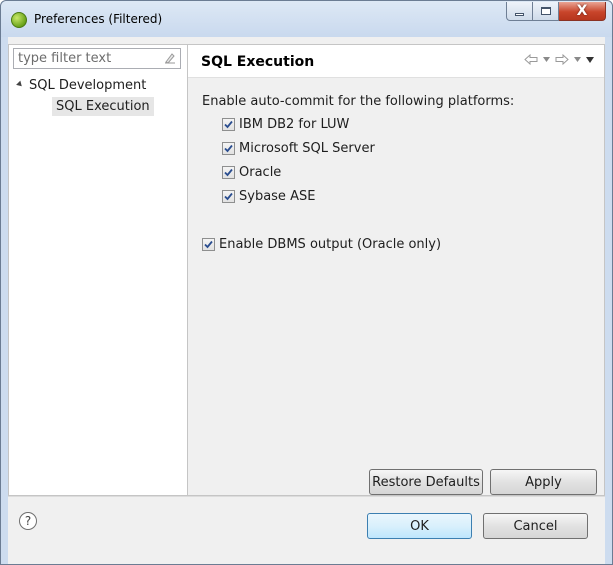 Image resolution: width=613 pixels, height=565 pixels. I want to click on checkbox-ibm-db2: IBM DB2 for LUW, so click(285, 124).